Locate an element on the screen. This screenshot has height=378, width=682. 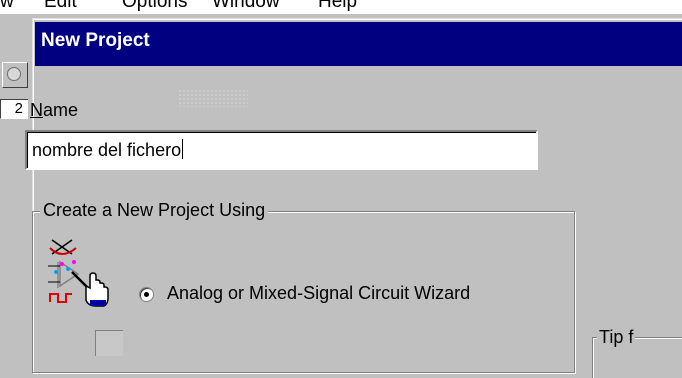
toolbar-button is located at coordinates (15, 75).